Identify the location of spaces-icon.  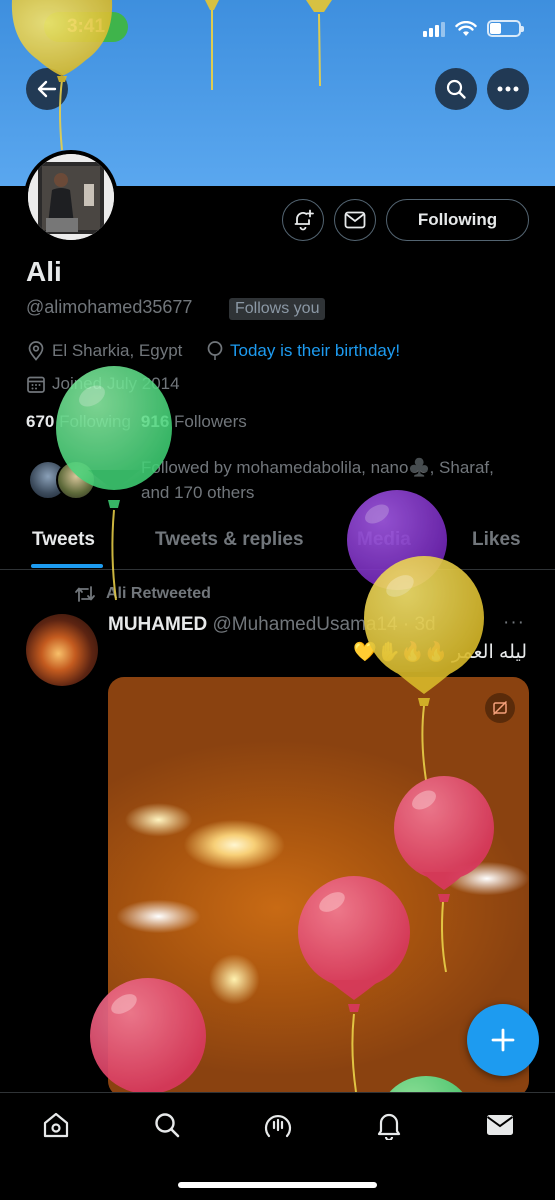
(278, 1126).